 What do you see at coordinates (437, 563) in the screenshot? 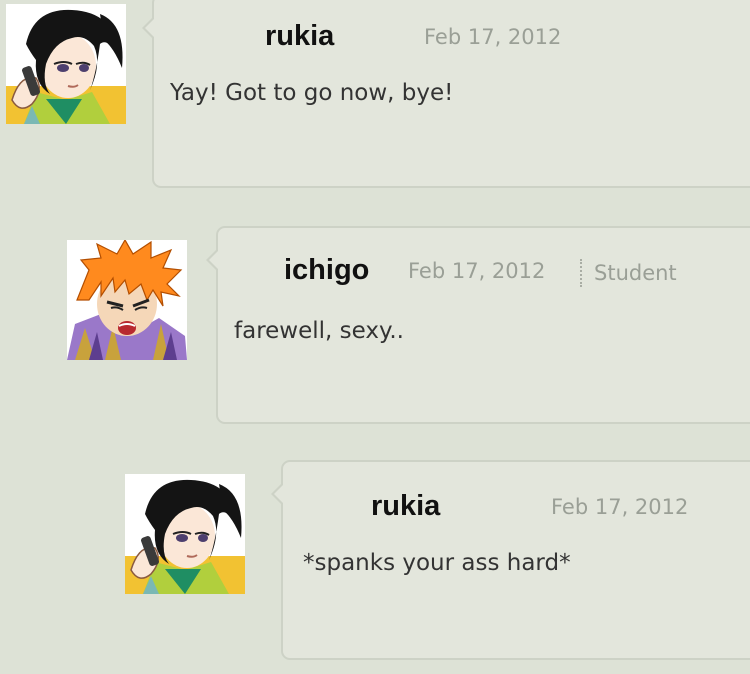
I see `comment-message: *spanks your ass hard*` at bounding box center [437, 563].